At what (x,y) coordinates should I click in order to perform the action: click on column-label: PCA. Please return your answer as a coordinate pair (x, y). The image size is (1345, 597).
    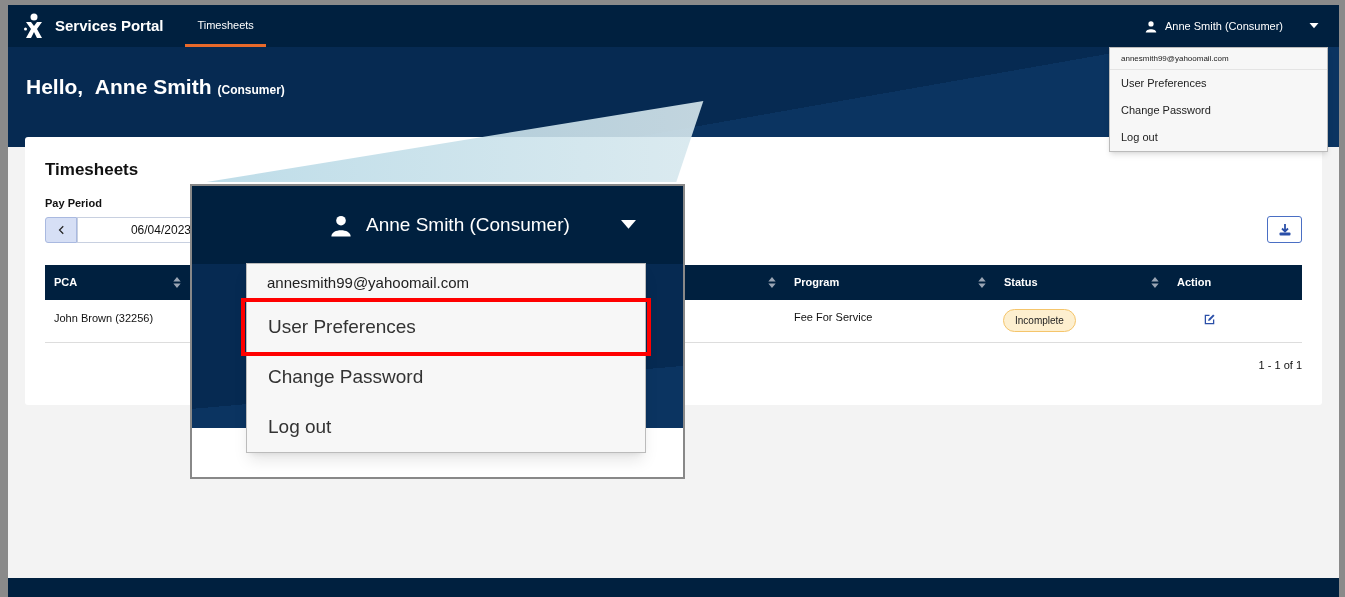
    Looking at the image, I should click on (66, 283).